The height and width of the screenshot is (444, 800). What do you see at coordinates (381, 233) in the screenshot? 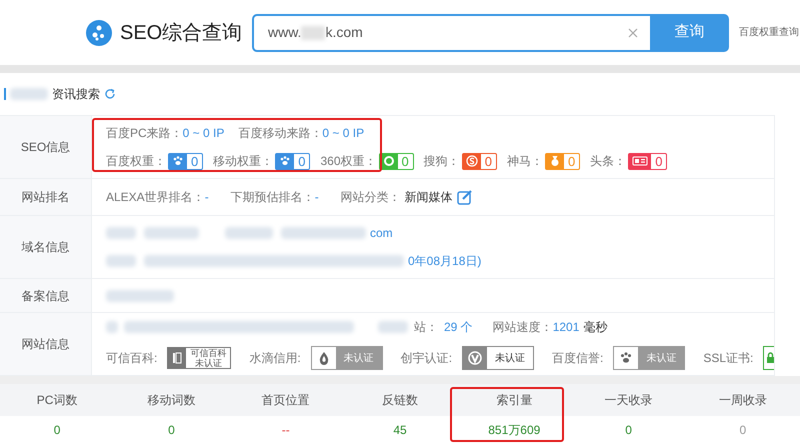
I see `domain-text: com` at bounding box center [381, 233].